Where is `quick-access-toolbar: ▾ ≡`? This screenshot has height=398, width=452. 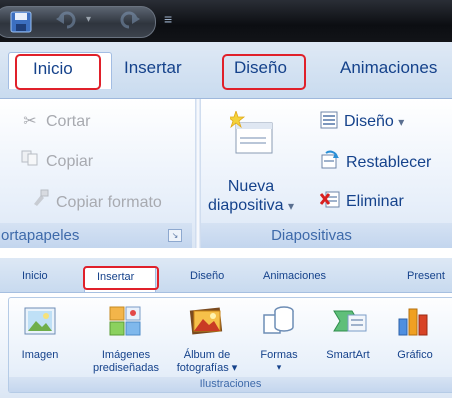 quick-access-toolbar: ▾ ≡ is located at coordinates (226, 21).